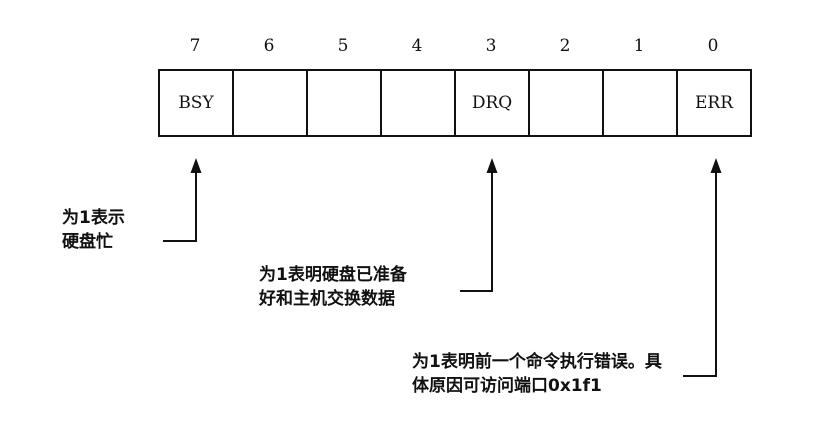 The image size is (832, 422). What do you see at coordinates (196, 165) in the screenshot?
I see `bsy-arrowhead-icon` at bounding box center [196, 165].